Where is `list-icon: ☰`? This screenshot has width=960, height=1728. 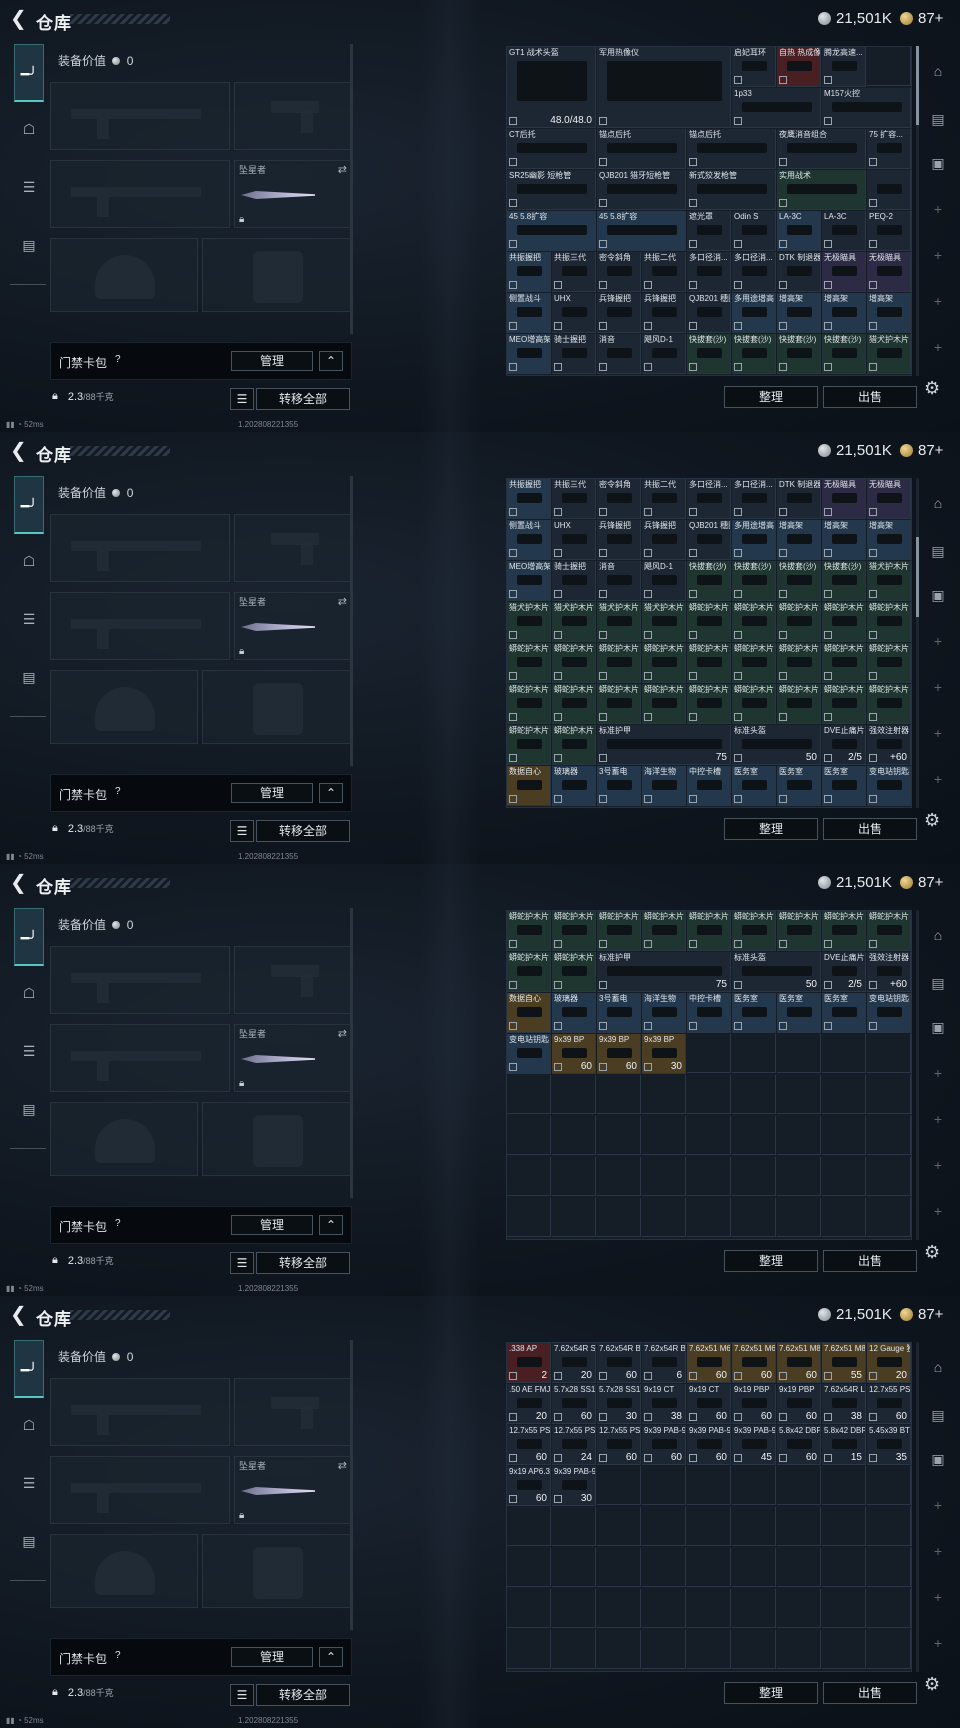 list-icon: ☰ is located at coordinates (242, 1263).